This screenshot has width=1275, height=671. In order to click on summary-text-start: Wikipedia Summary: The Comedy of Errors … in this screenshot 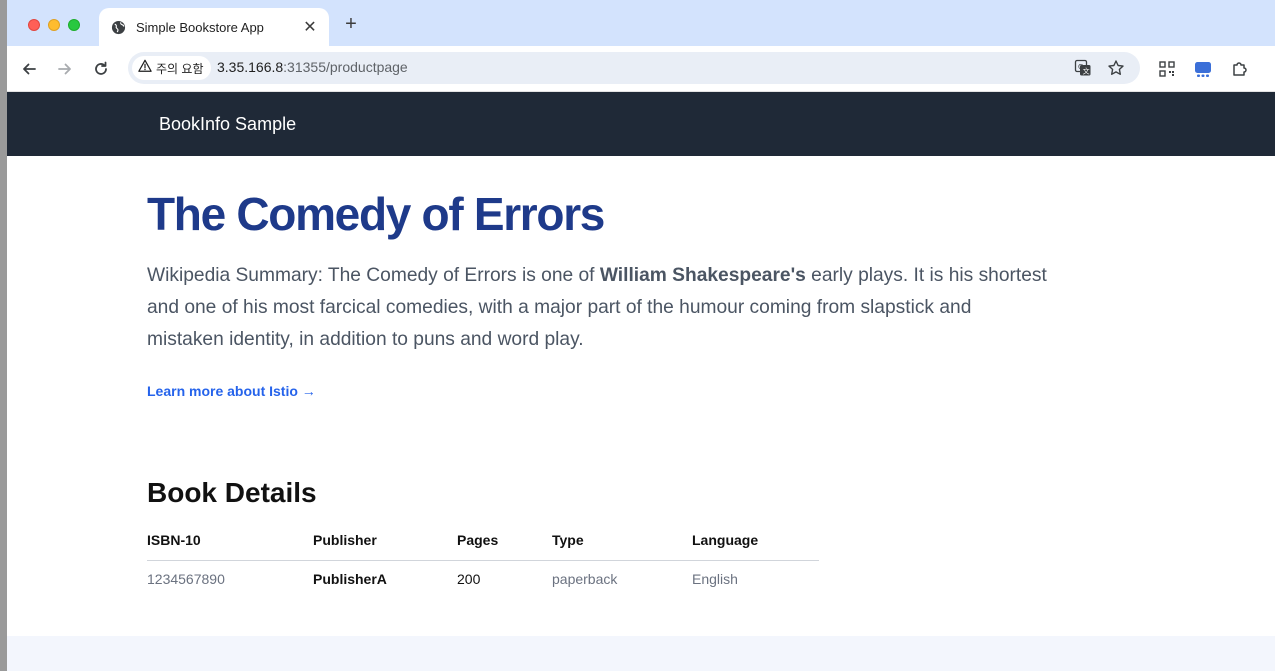, I will do `click(373, 275)`.